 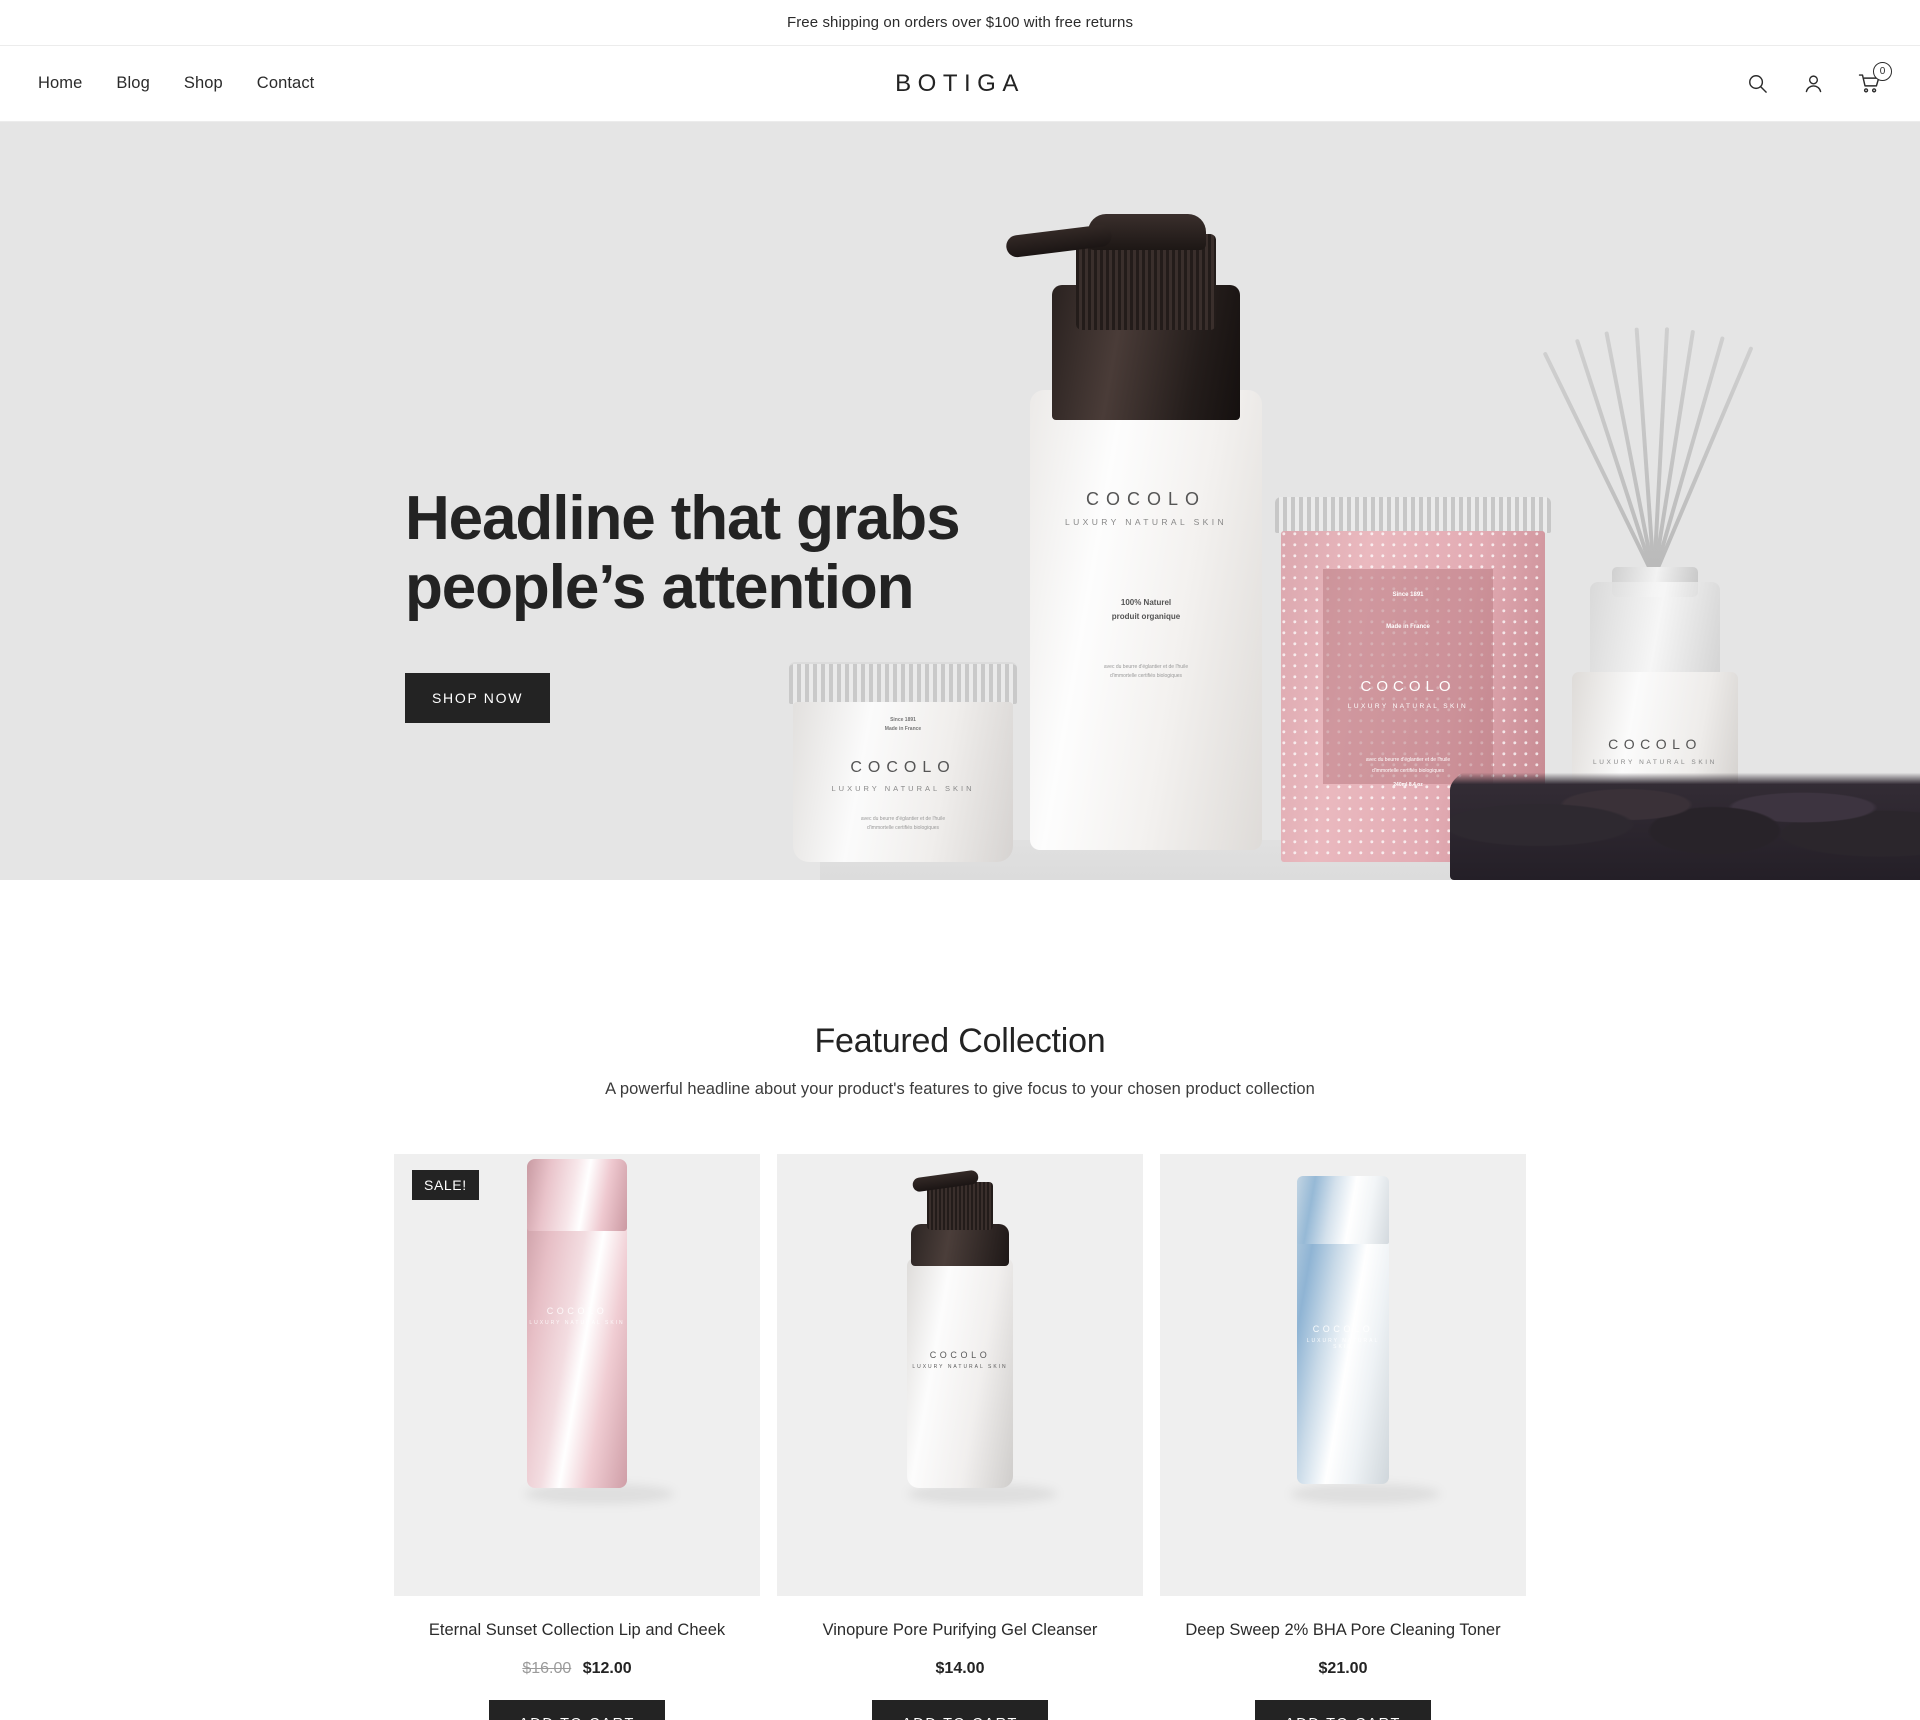 I want to click on nav-item-shop: Shop, so click(x=203, y=83).